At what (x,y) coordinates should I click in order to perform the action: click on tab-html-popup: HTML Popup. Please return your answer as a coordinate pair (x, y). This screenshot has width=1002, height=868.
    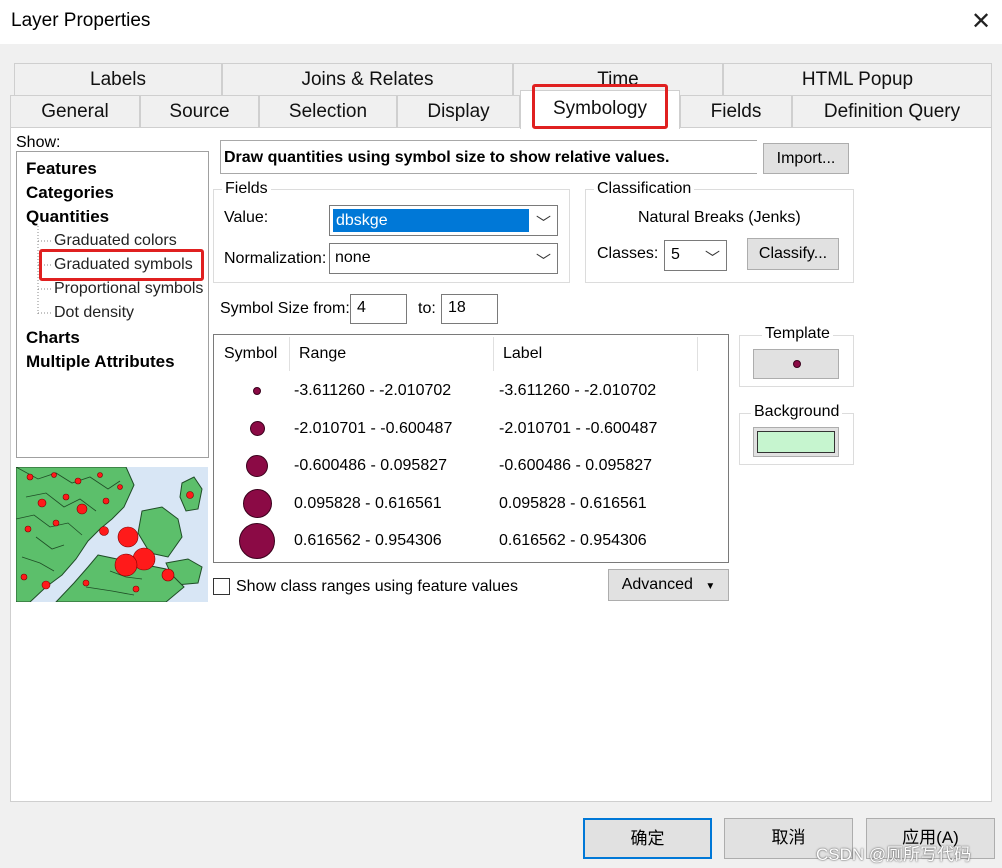
    Looking at the image, I should click on (857, 79).